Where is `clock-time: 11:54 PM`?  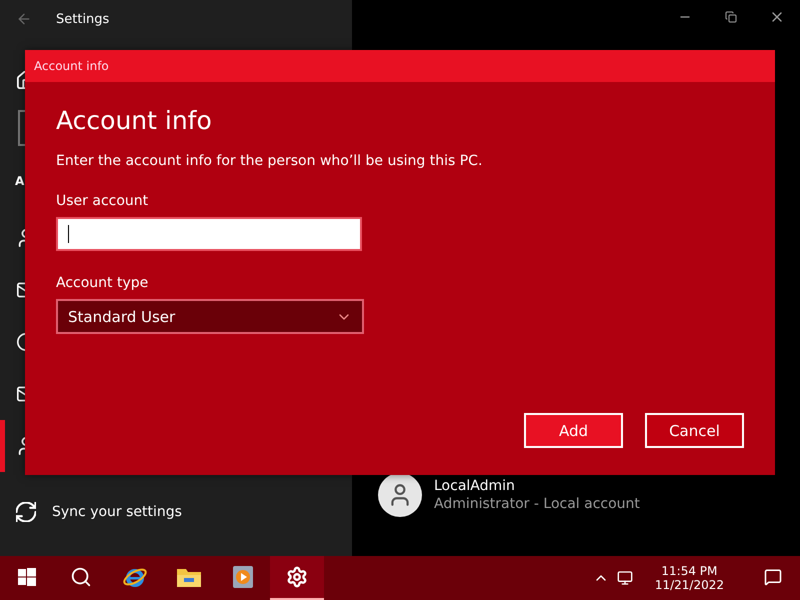 clock-time: 11:54 PM is located at coordinates (689, 571).